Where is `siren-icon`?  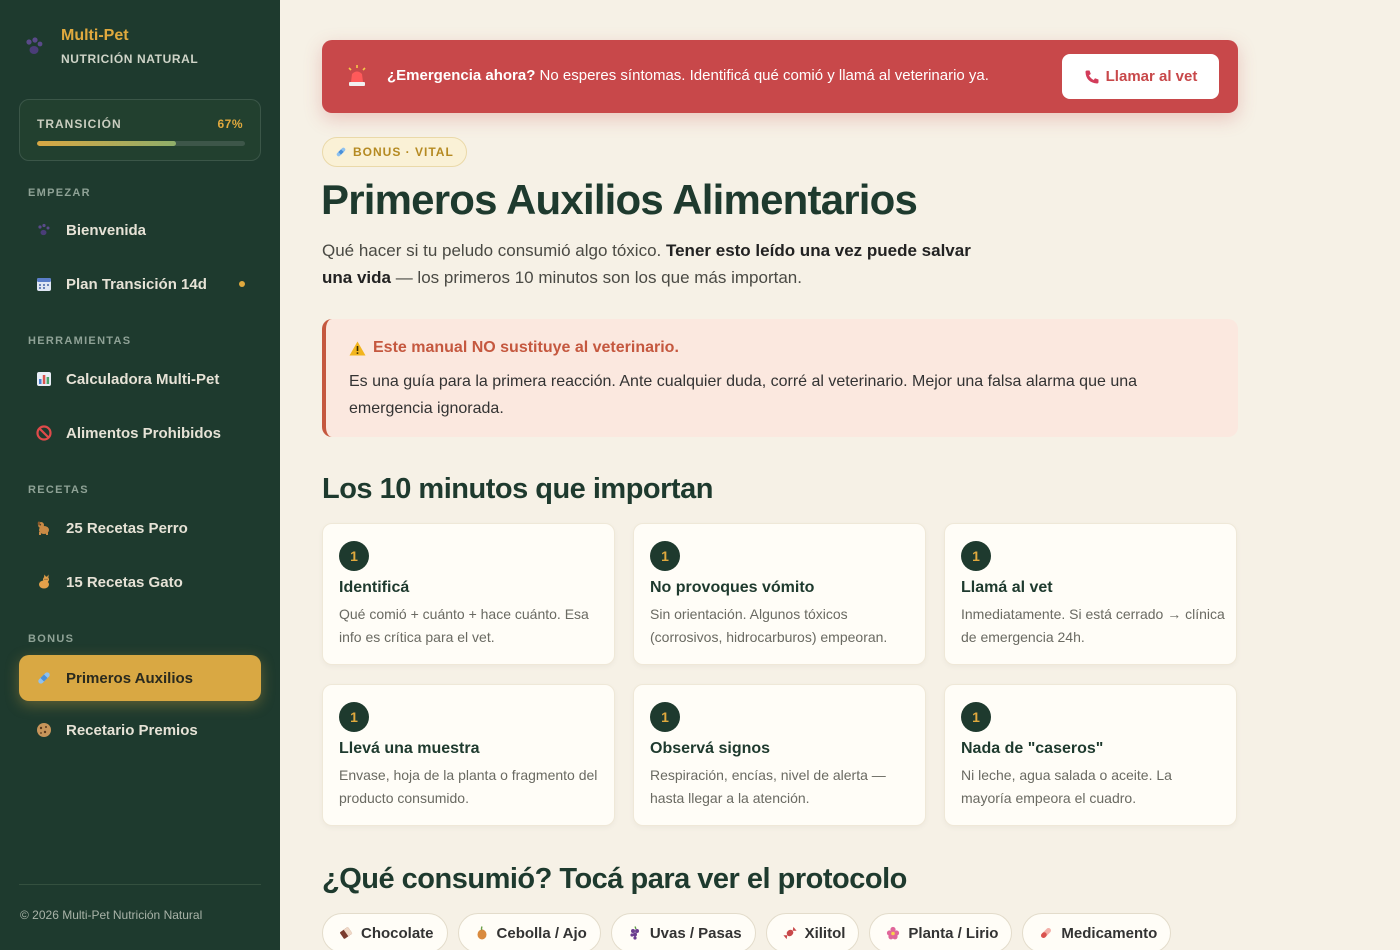 siren-icon is located at coordinates (357, 75).